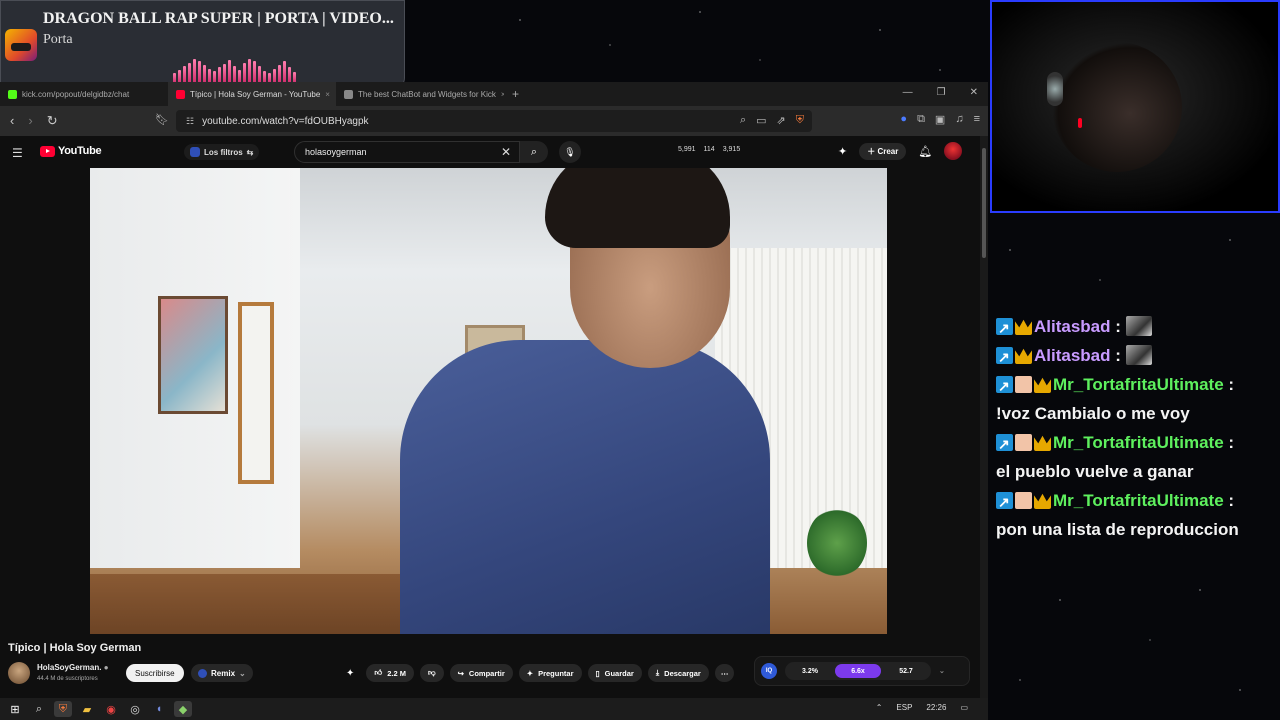  I want to click on channel-name: HolaSoyGerman. ●, so click(73, 667).